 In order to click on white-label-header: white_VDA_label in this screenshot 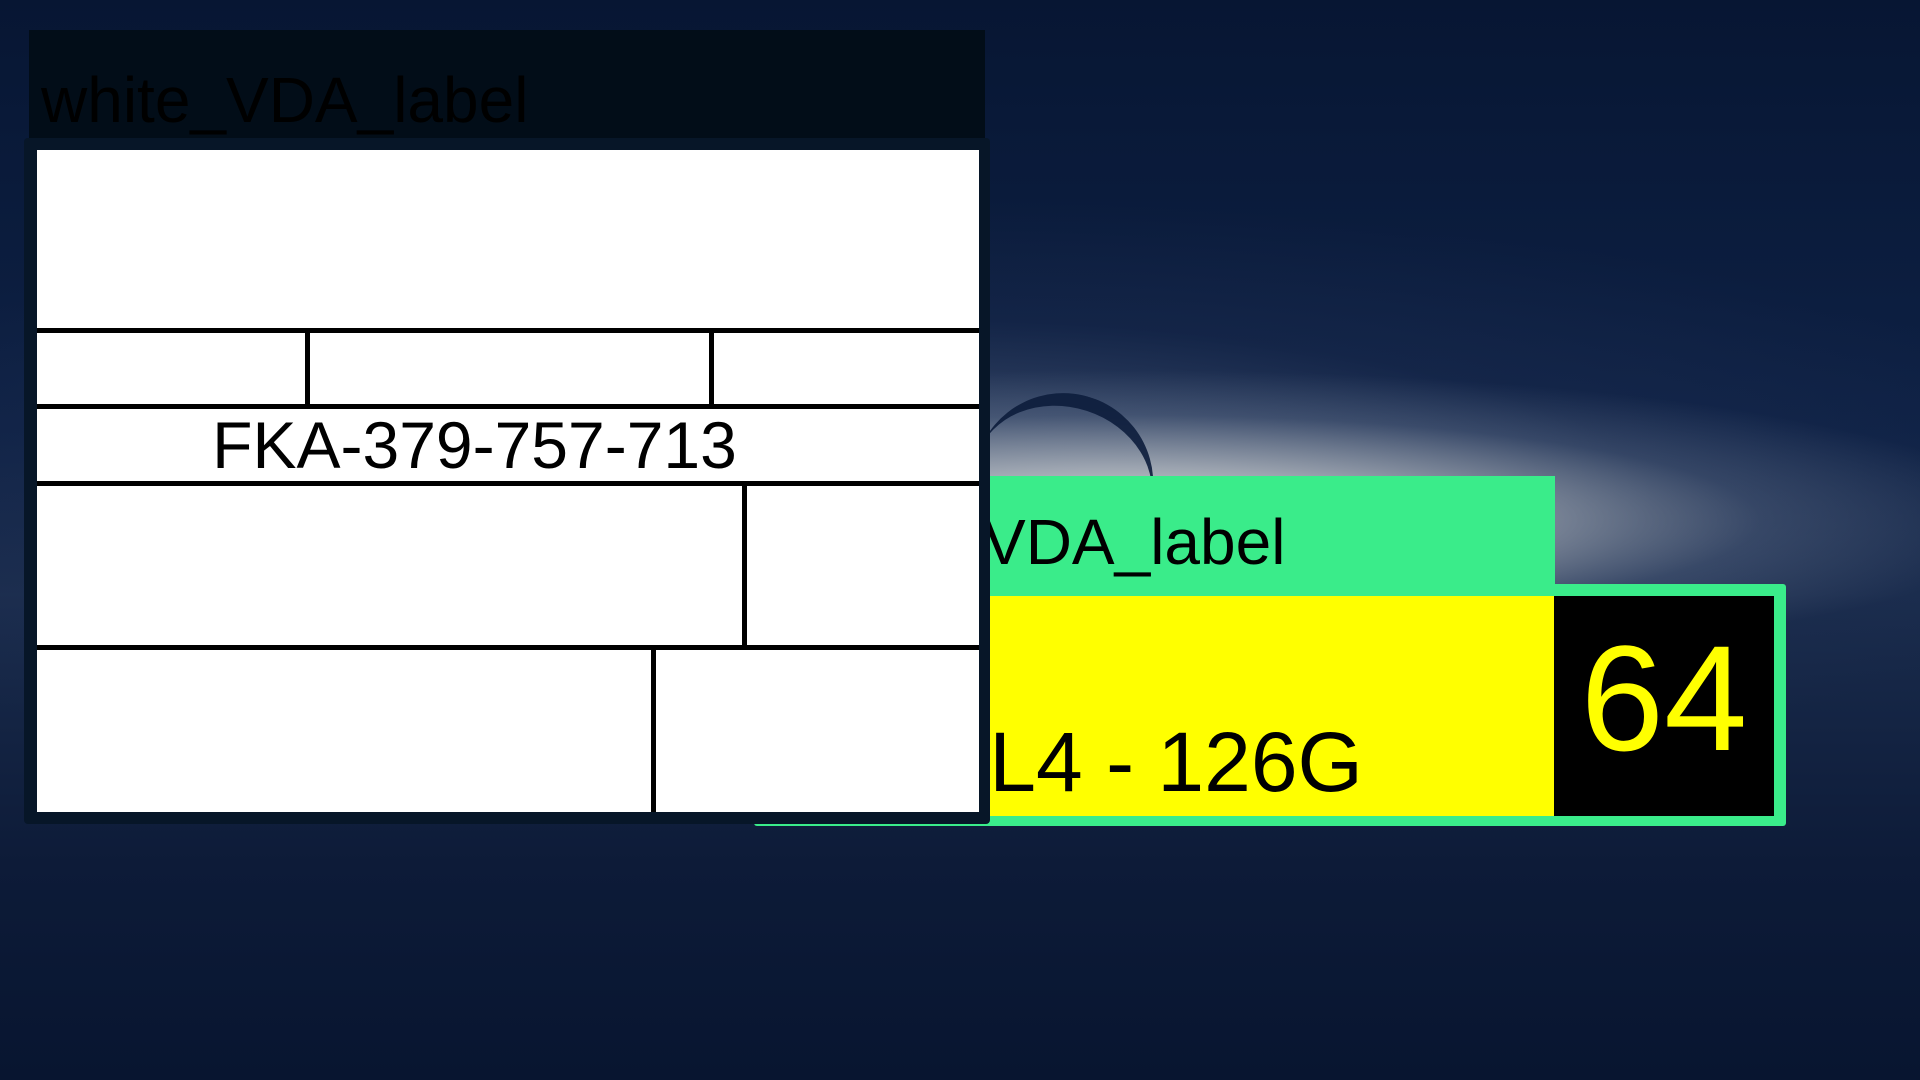, I will do `click(507, 88)`.